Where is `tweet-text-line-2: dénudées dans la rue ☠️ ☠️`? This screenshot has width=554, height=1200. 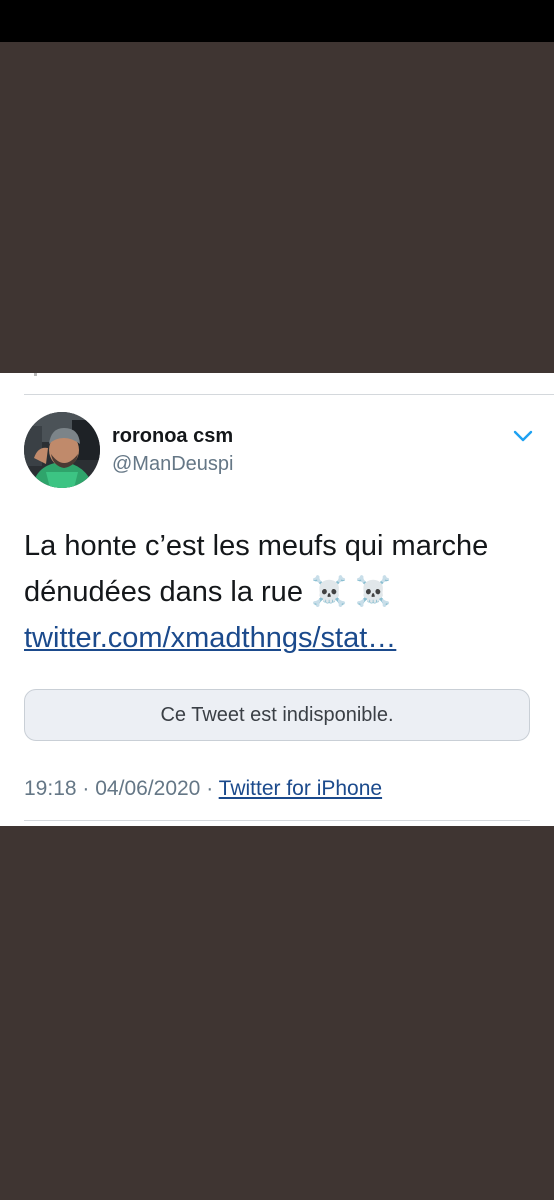 tweet-text-line-2: dénudées dans la rue ☠️ ☠️ is located at coordinates (279, 592).